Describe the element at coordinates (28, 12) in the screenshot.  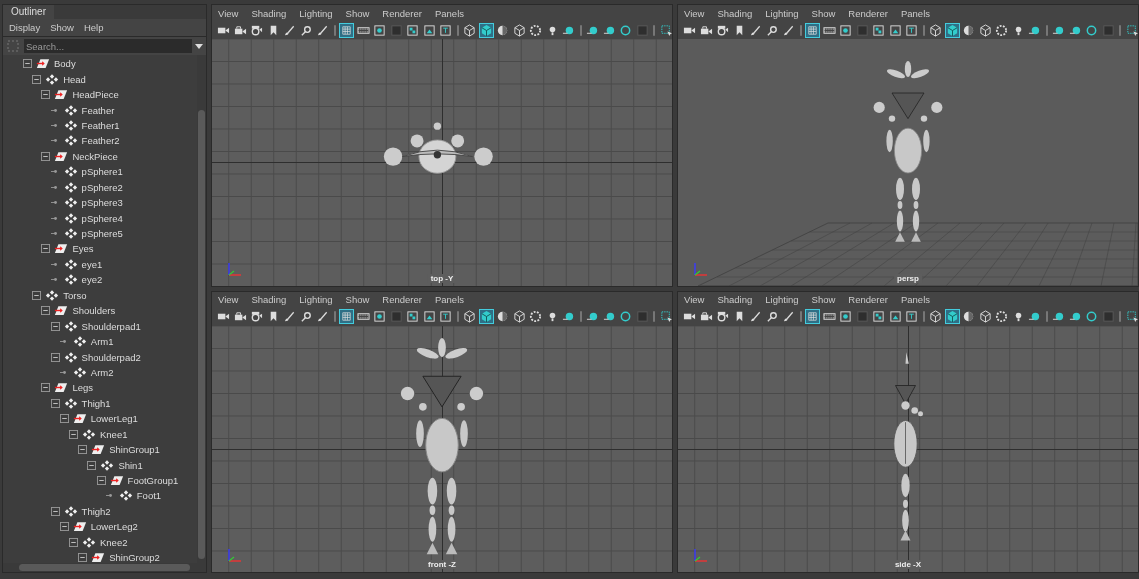
I see `outliner-tab: Outliner` at that location.